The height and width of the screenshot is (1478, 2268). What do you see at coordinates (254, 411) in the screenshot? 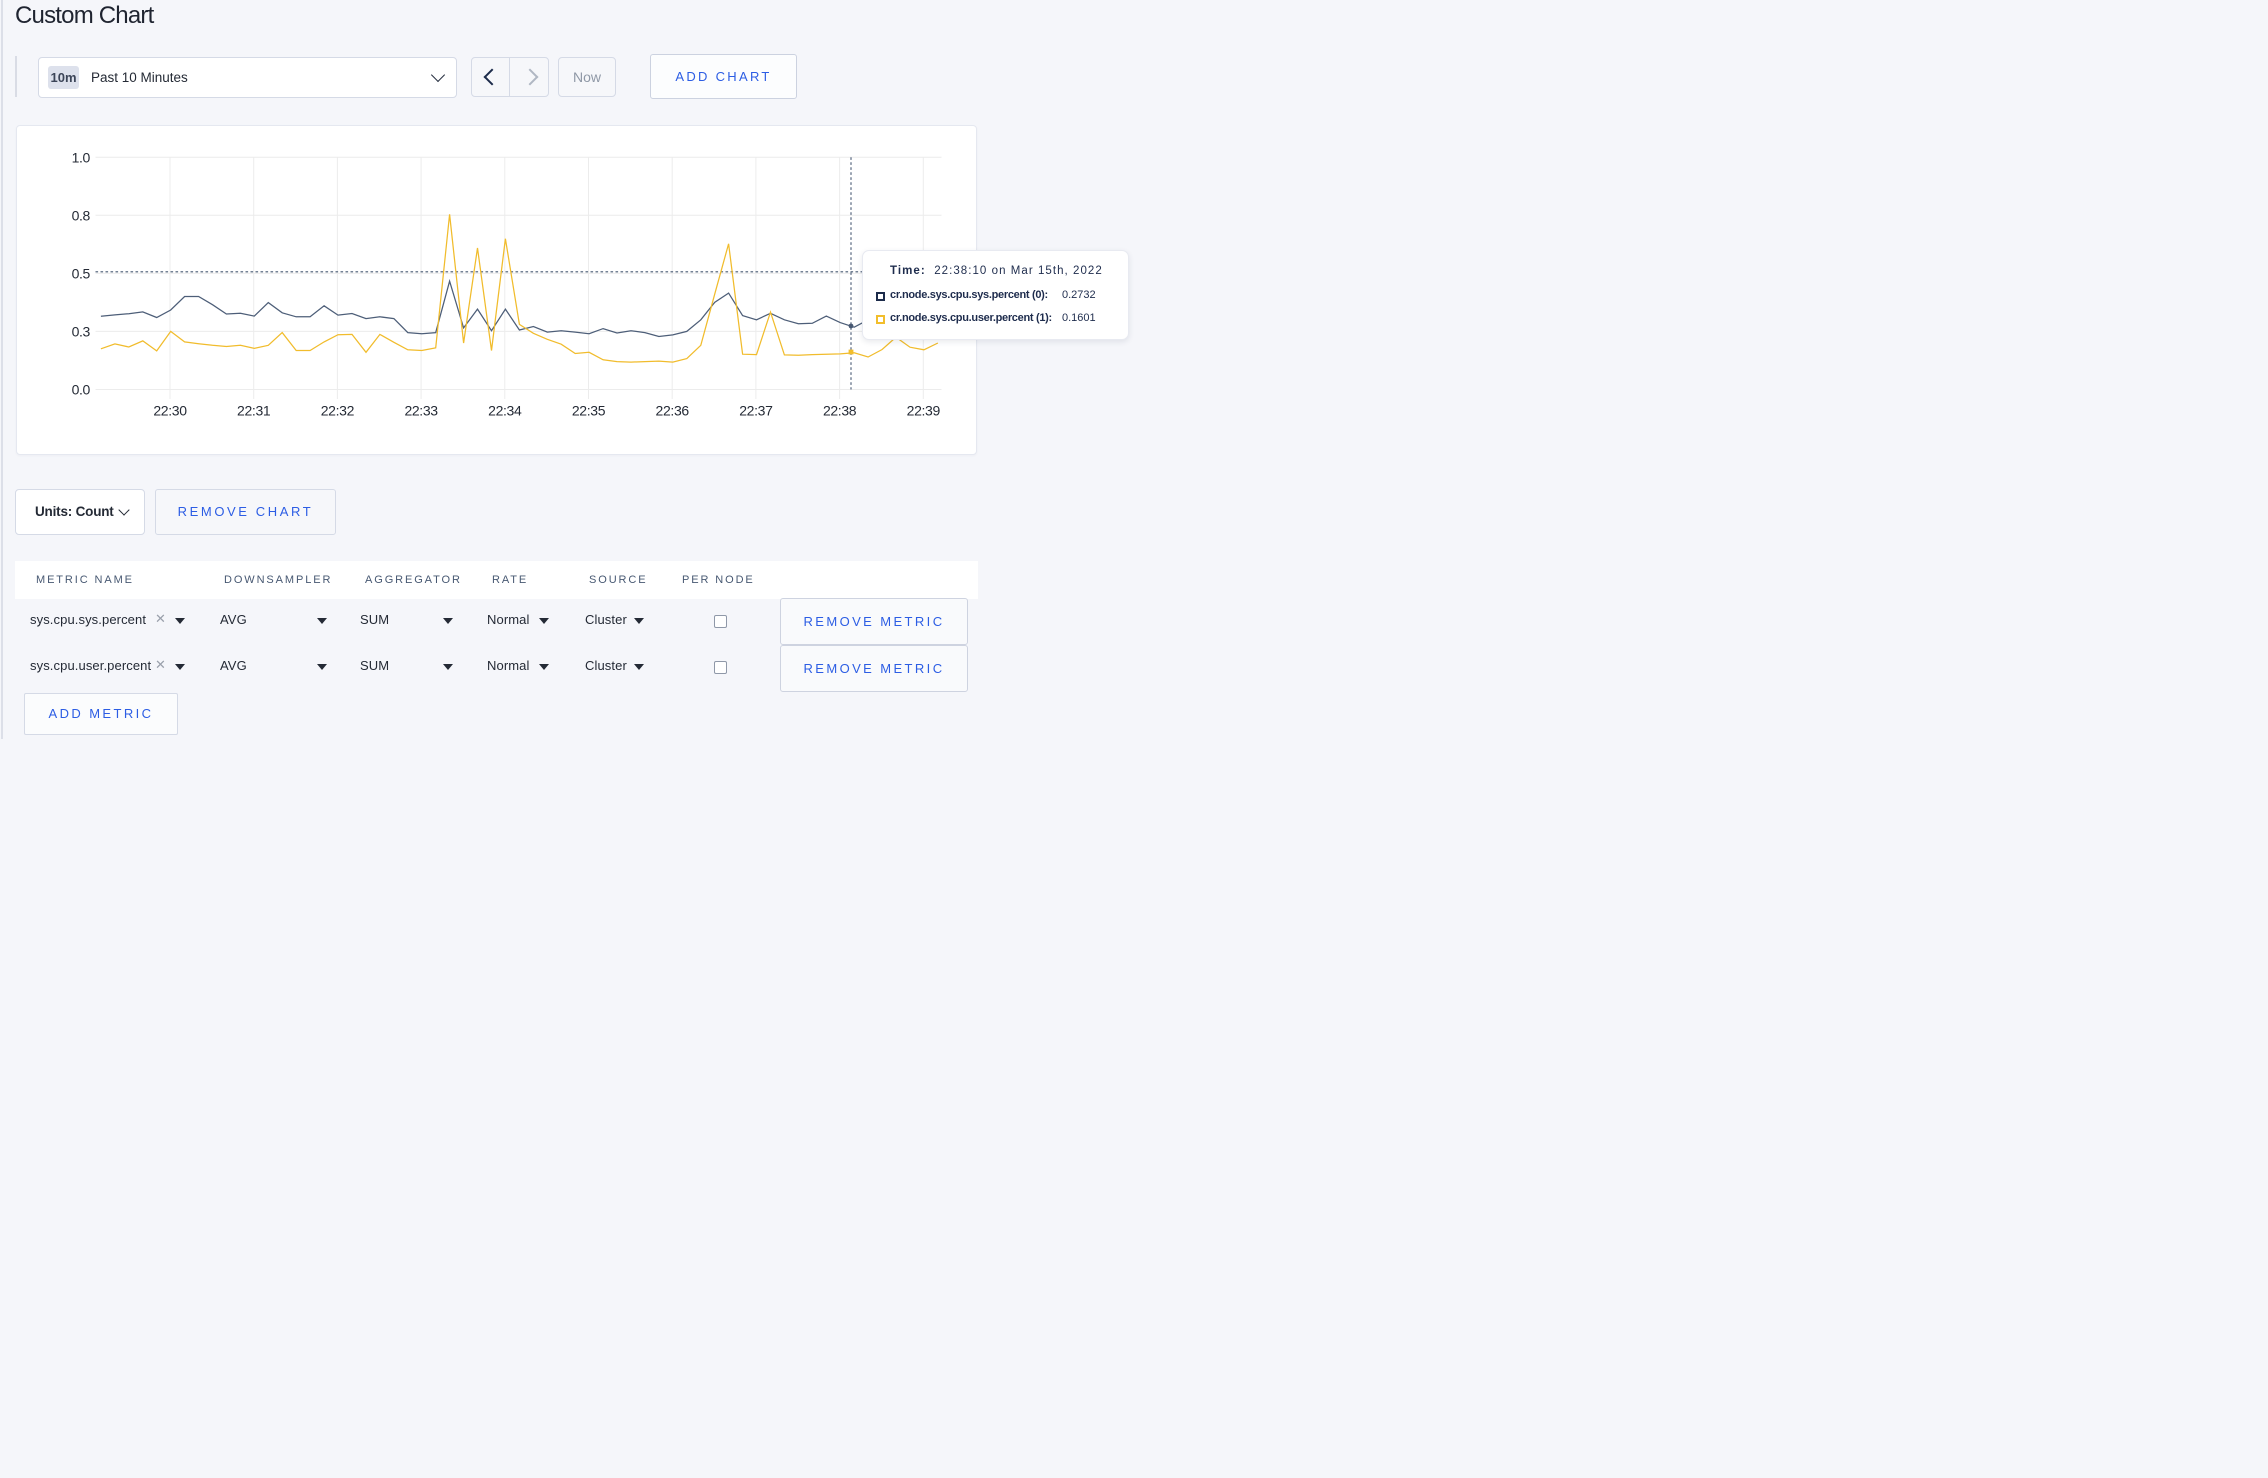
I see `svg-text: 22:31` at bounding box center [254, 411].